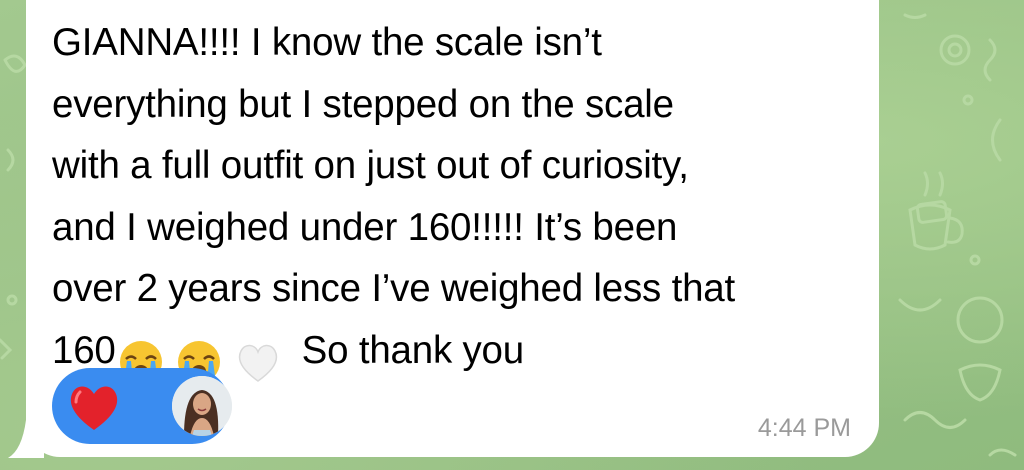 This screenshot has width=1024, height=470. What do you see at coordinates (413, 350) in the screenshot?
I see `message-text-fragment: So thank you` at bounding box center [413, 350].